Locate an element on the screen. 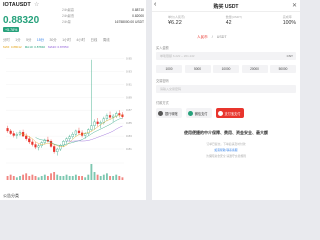 The image size is (320, 240). amount-unit: CNY is located at coordinates (289, 56).